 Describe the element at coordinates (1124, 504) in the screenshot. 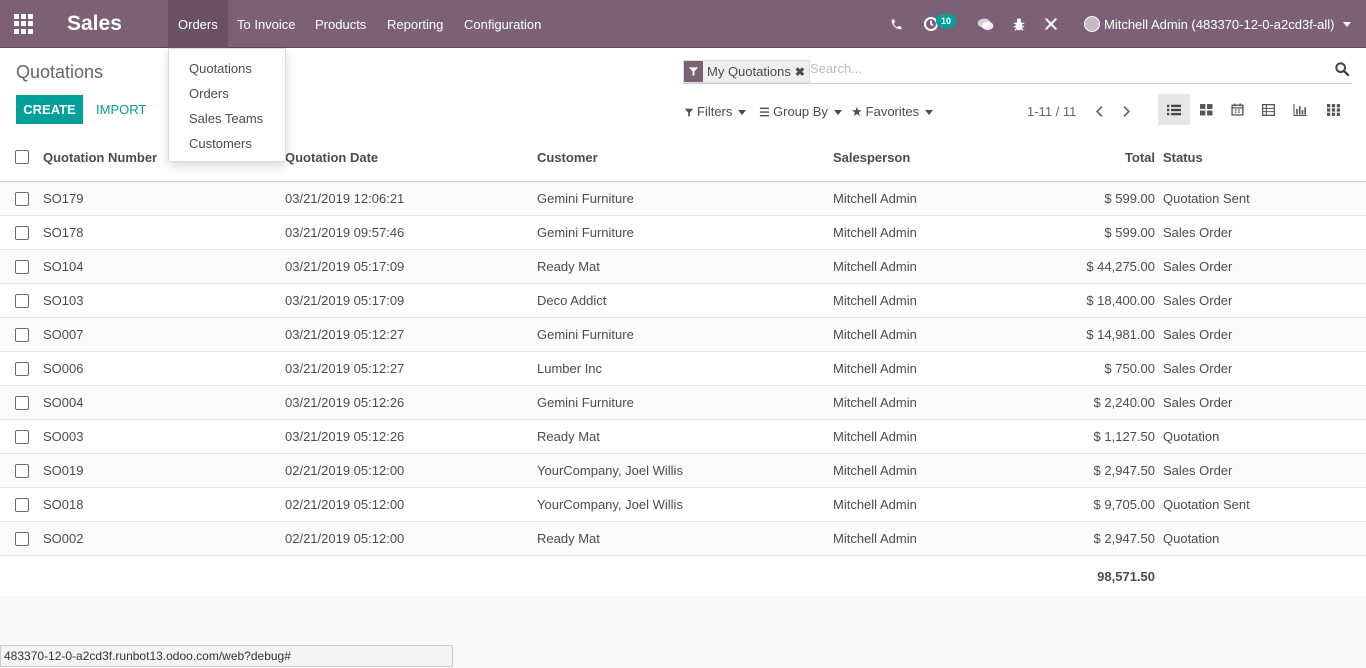

I see `cell-total: $ 9,705.00` at that location.